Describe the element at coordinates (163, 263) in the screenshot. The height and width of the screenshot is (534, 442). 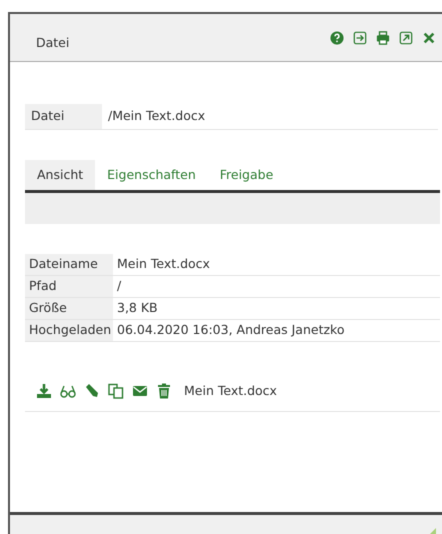
I see `property-value: Mein Text.docx` at that location.